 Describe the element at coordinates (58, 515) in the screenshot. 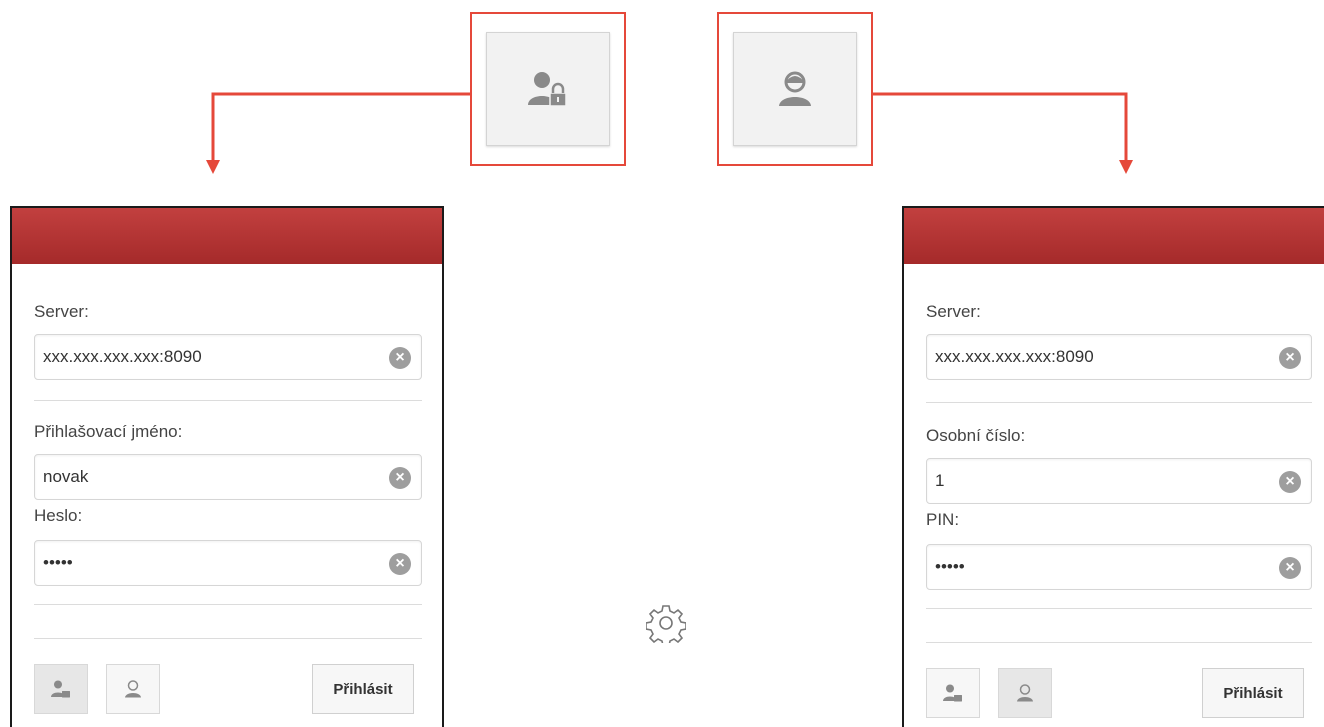

I see `password-label: Heslo:` at that location.